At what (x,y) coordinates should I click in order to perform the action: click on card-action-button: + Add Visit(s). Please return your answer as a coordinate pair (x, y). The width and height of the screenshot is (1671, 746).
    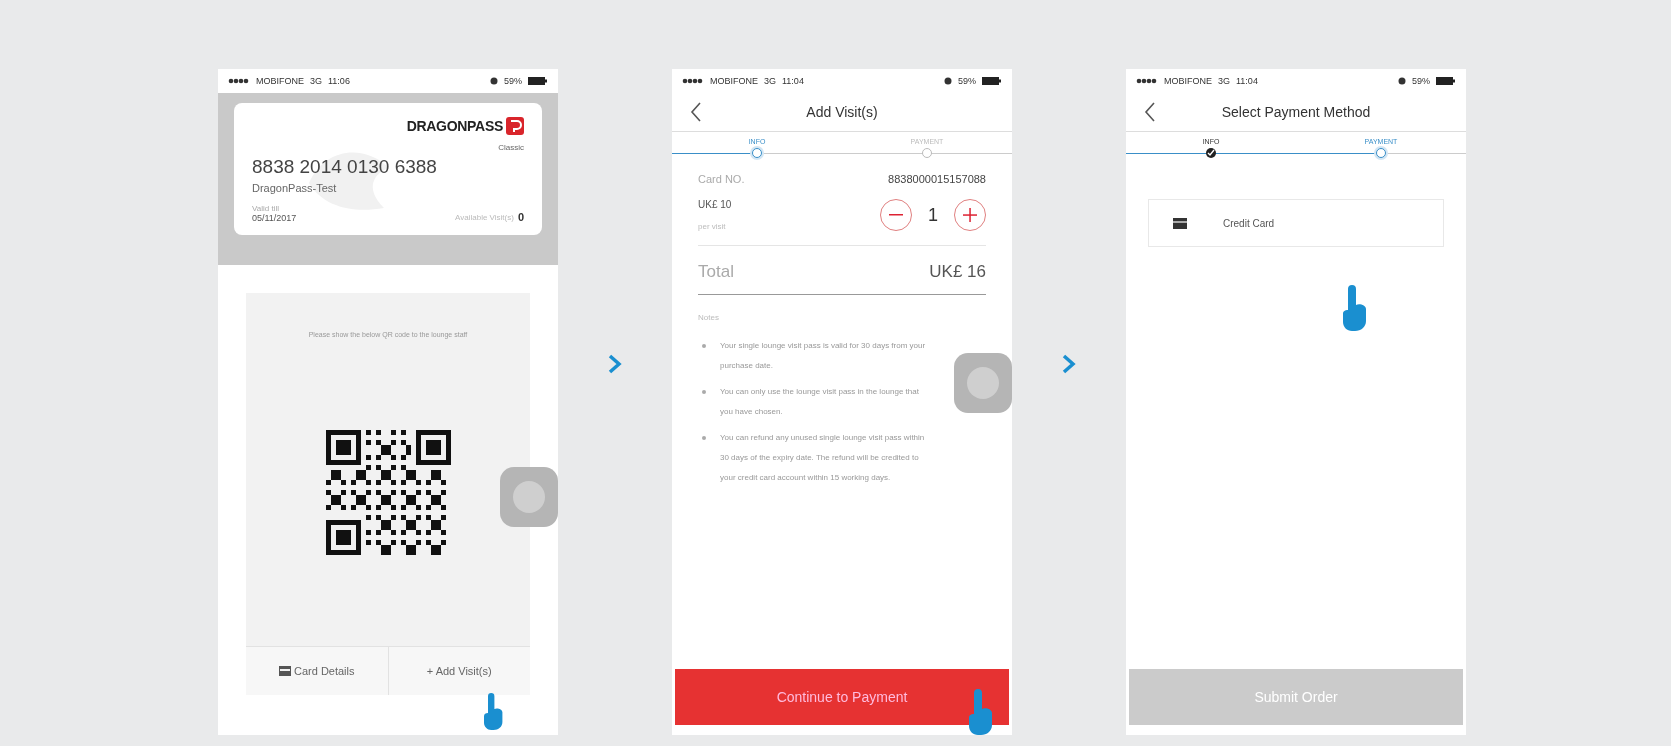
    Looking at the image, I should click on (458, 671).